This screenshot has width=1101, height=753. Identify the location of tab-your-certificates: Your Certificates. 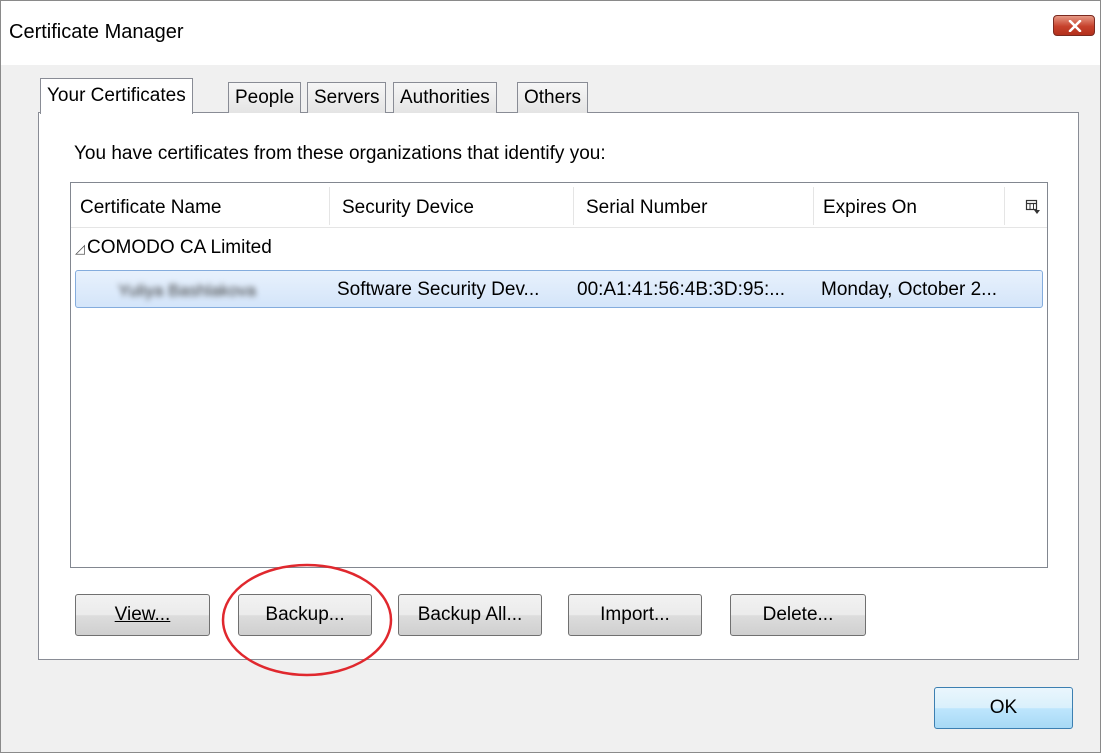
(116, 96).